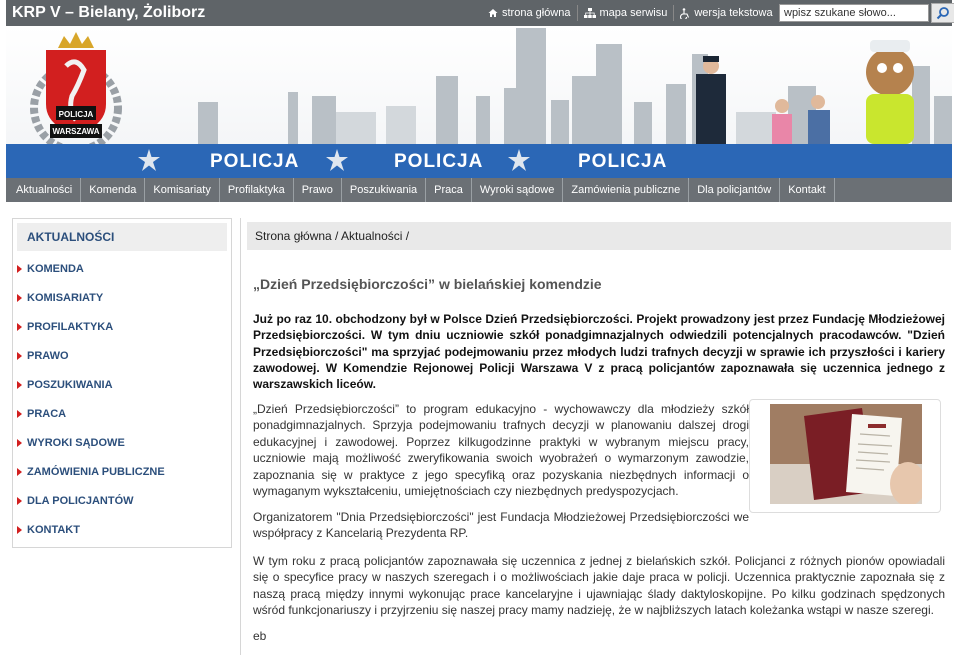 The width and height of the screenshot is (954, 655). I want to click on breadcrumb: Strona główna / Aktualności /, so click(599, 236).